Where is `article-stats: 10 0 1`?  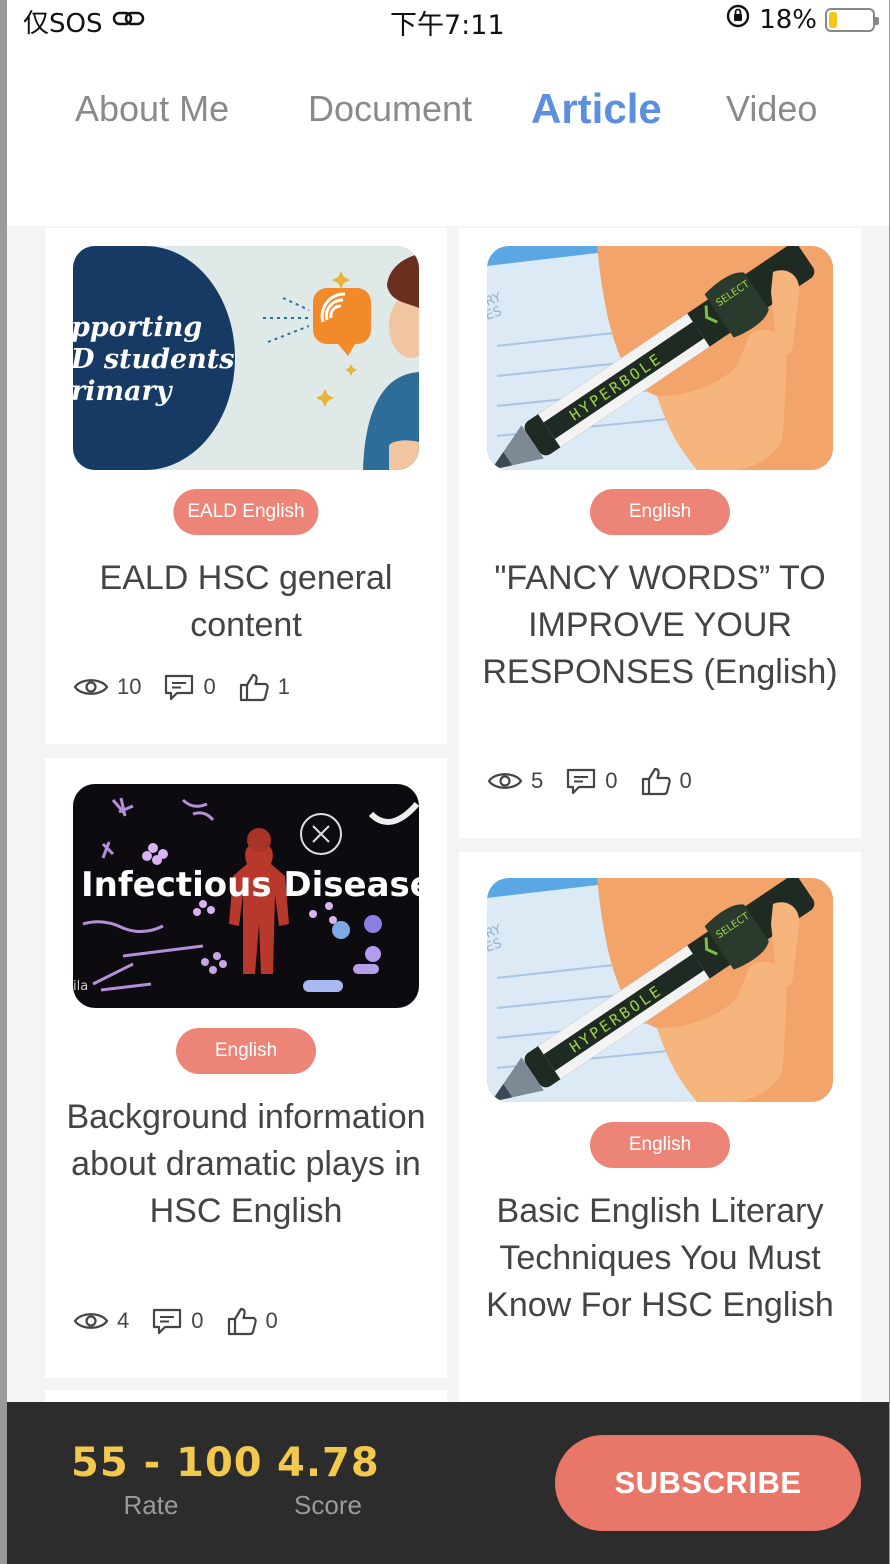
article-stats: 10 0 1 is located at coordinates (192, 687).